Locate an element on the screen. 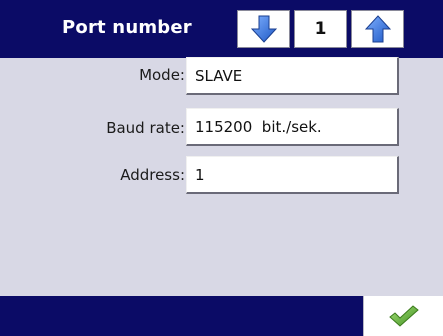  address-field: 1 is located at coordinates (292, 175).